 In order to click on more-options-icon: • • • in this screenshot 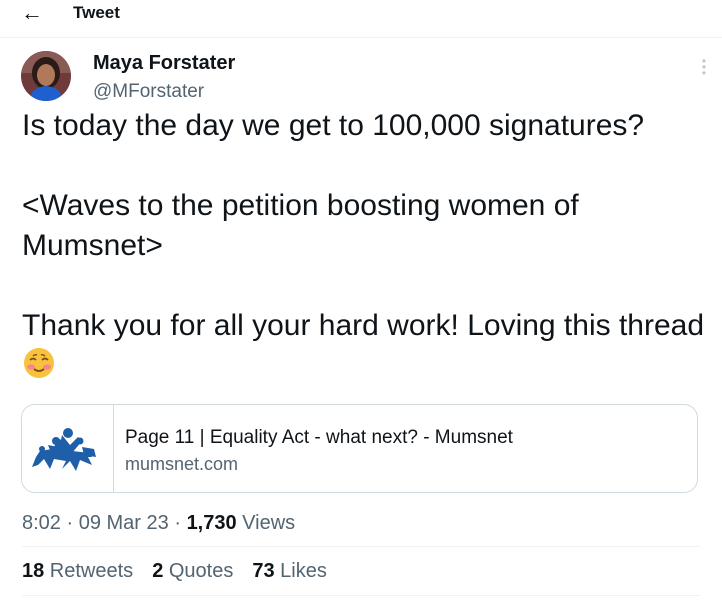, I will do `click(704, 67)`.